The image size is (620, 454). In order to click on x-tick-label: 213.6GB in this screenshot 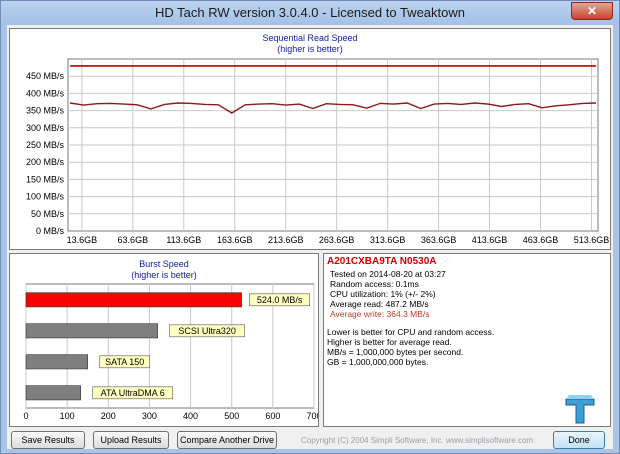, I will do `click(286, 240)`.